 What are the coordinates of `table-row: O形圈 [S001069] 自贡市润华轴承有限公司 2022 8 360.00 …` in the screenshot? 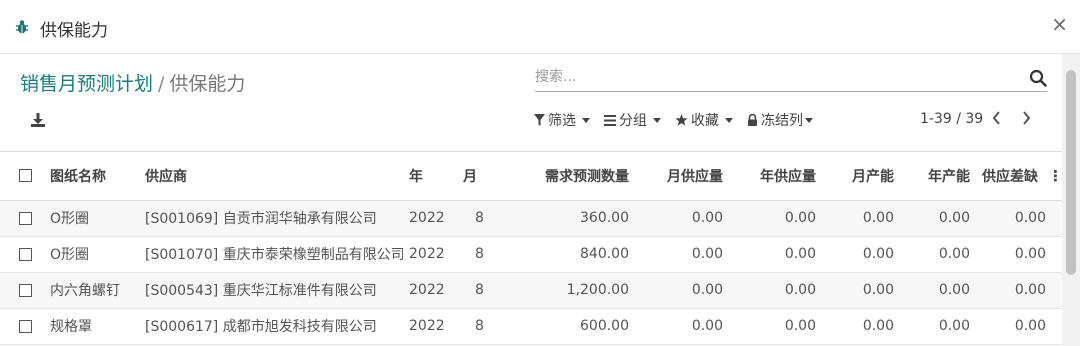 It's located at (531, 218).